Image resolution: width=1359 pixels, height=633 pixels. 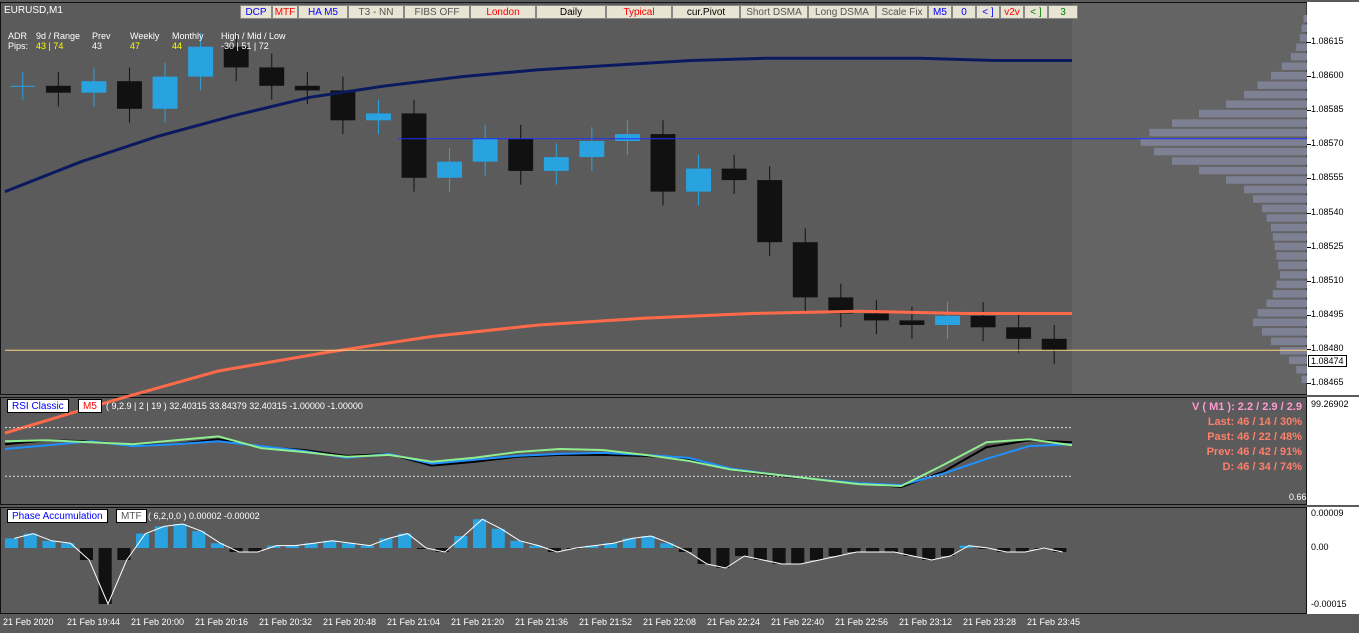 What do you see at coordinates (503, 12) in the screenshot?
I see `toolbar-button-5: London` at bounding box center [503, 12].